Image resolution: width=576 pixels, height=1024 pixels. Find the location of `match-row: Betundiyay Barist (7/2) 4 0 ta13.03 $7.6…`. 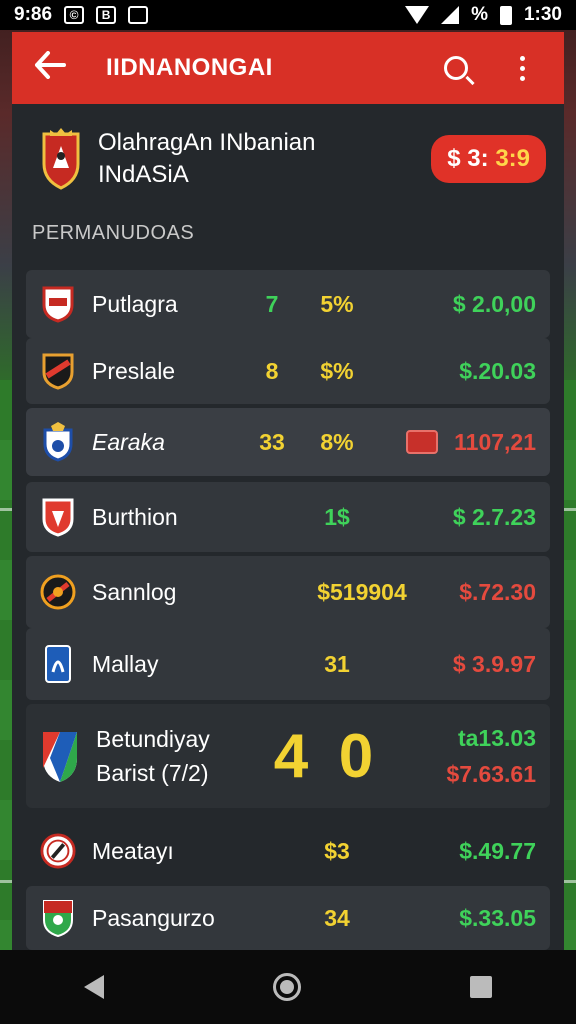

match-row: Betundiyay Barist (7/2) 4 0 ta13.03 $7.6… is located at coordinates (288, 756).